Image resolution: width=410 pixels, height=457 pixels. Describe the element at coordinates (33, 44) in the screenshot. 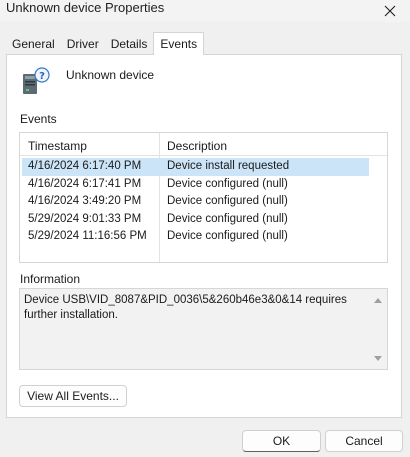

I see `tab-general: General` at that location.